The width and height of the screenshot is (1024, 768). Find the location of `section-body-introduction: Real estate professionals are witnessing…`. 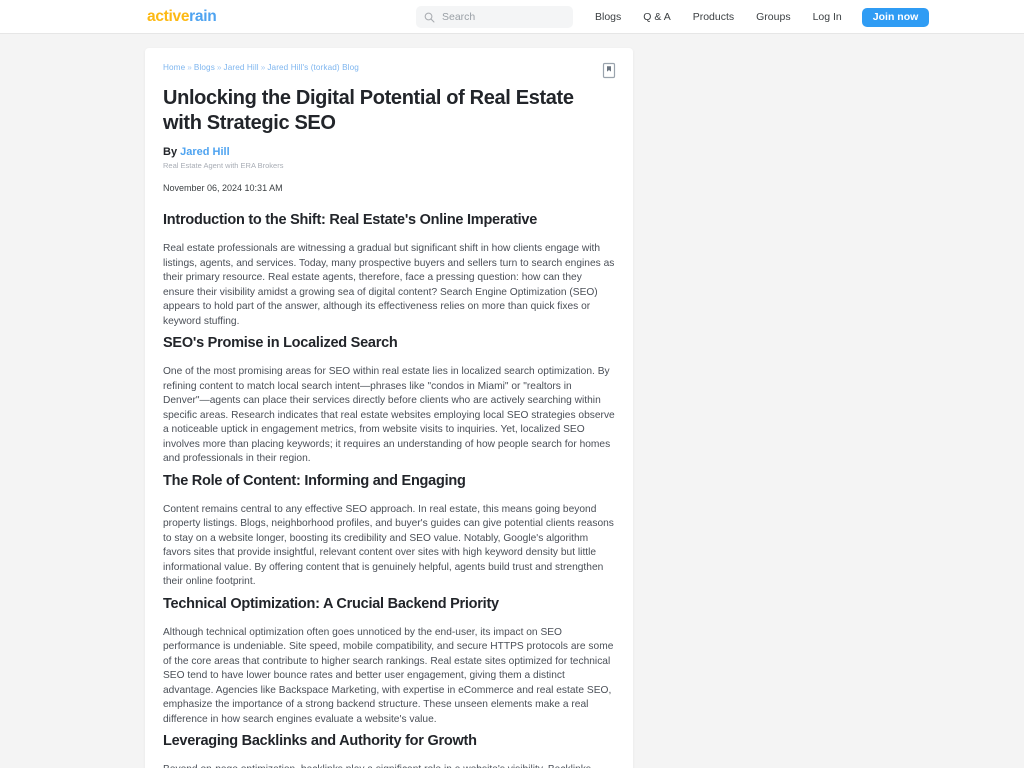

section-body-introduction: Real estate professionals are witnessing… is located at coordinates (389, 285).